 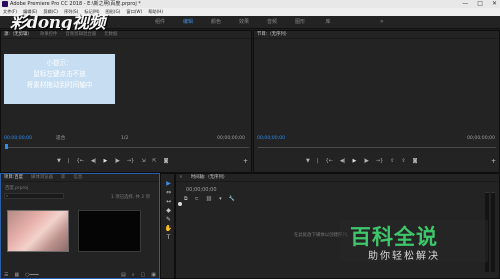 I want to click on add-marker-icon: ▾, so click(x=220, y=199).